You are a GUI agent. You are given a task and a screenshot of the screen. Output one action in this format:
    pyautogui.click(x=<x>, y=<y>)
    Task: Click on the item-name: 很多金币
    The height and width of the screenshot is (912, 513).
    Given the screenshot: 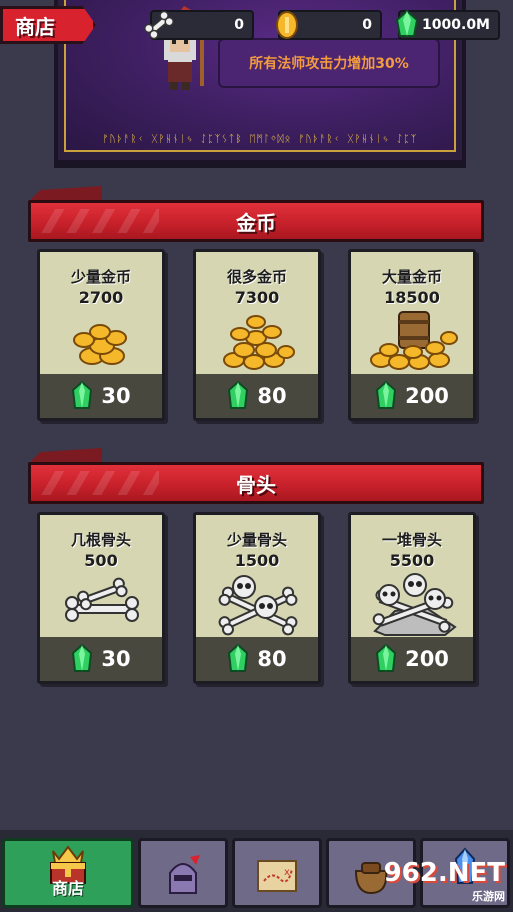 What is the action you would take?
    pyautogui.click(x=256, y=277)
    